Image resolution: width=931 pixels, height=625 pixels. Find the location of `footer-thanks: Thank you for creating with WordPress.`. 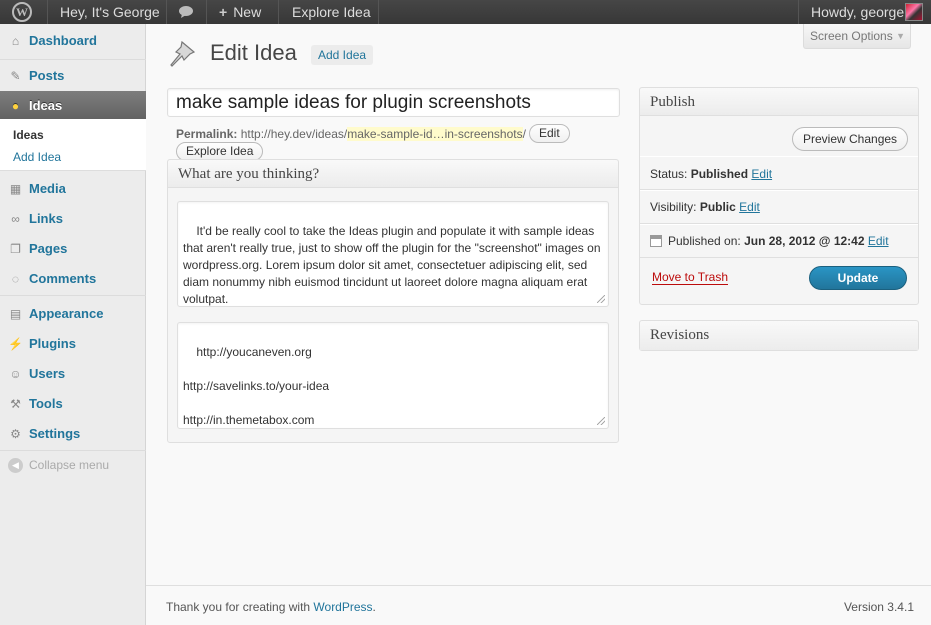

footer-thanks: Thank you for creating with WordPress. is located at coordinates (271, 607).